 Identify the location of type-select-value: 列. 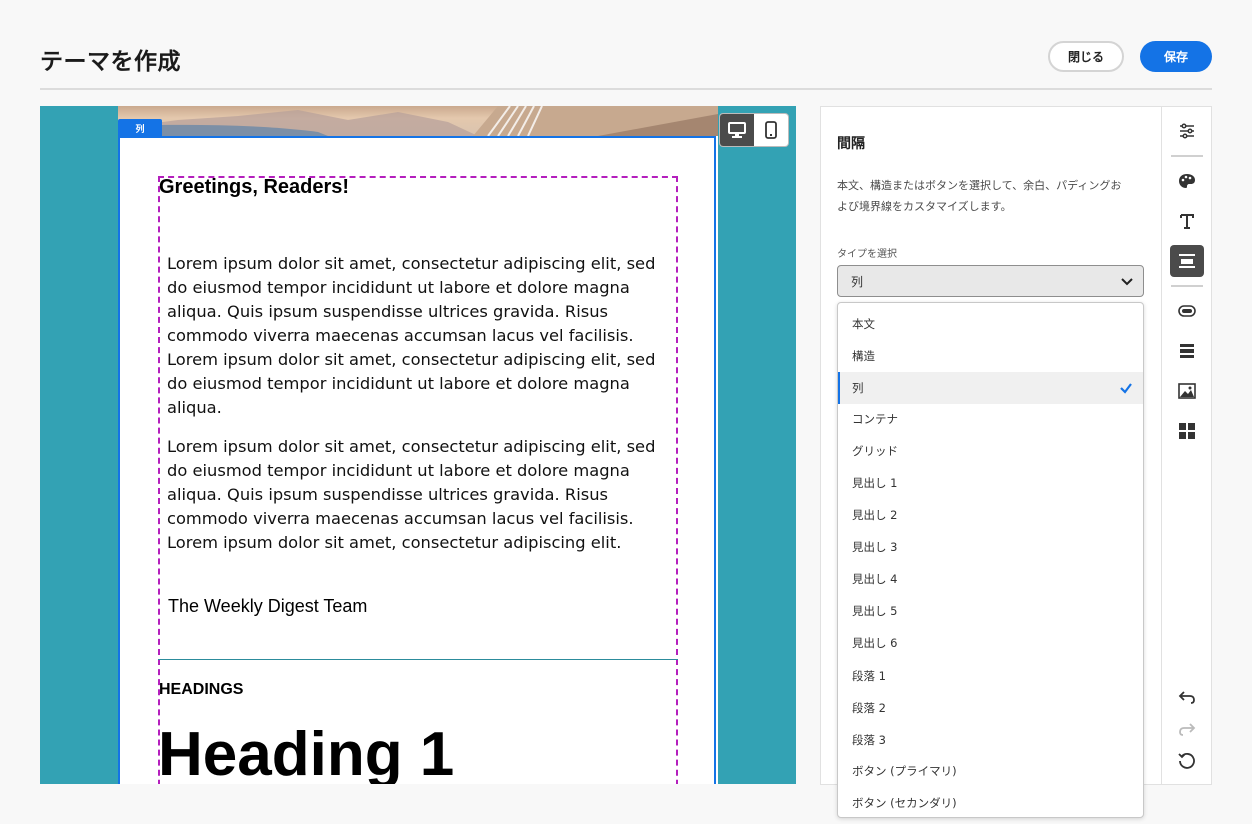
(857, 281).